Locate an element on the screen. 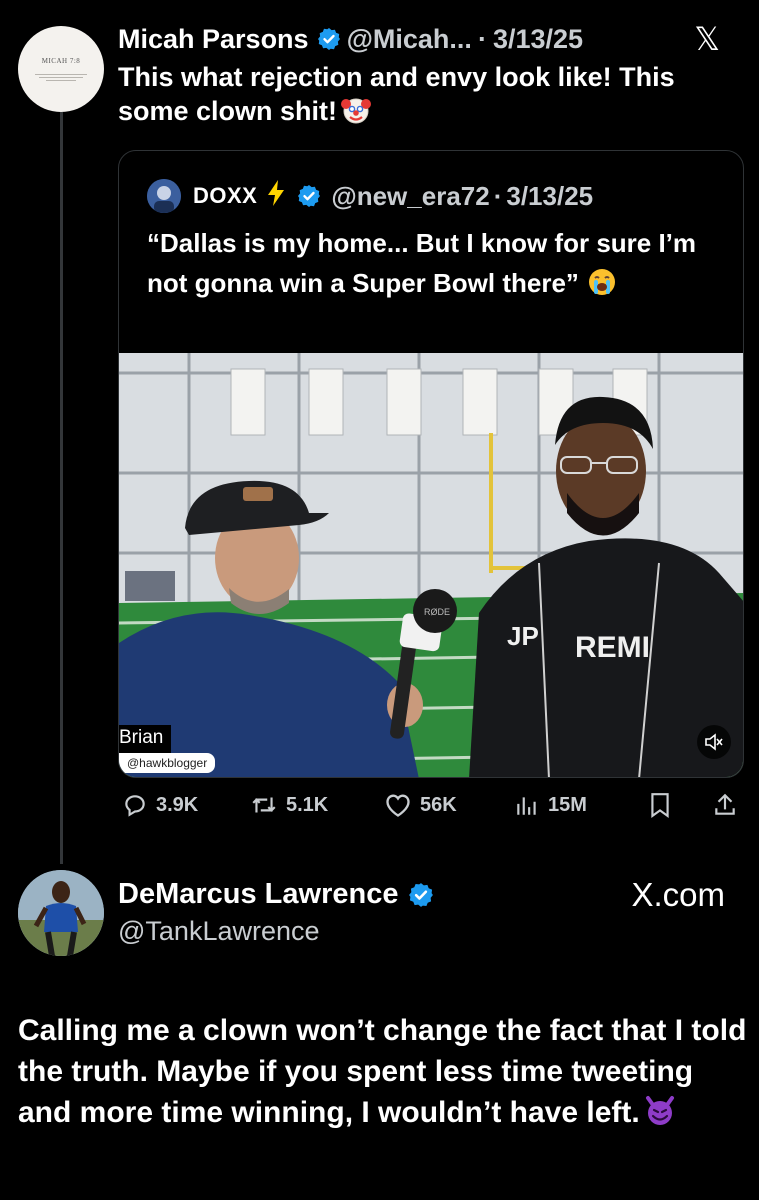 This screenshot has width=759, height=1200. view-count: 15M is located at coordinates (567, 804).